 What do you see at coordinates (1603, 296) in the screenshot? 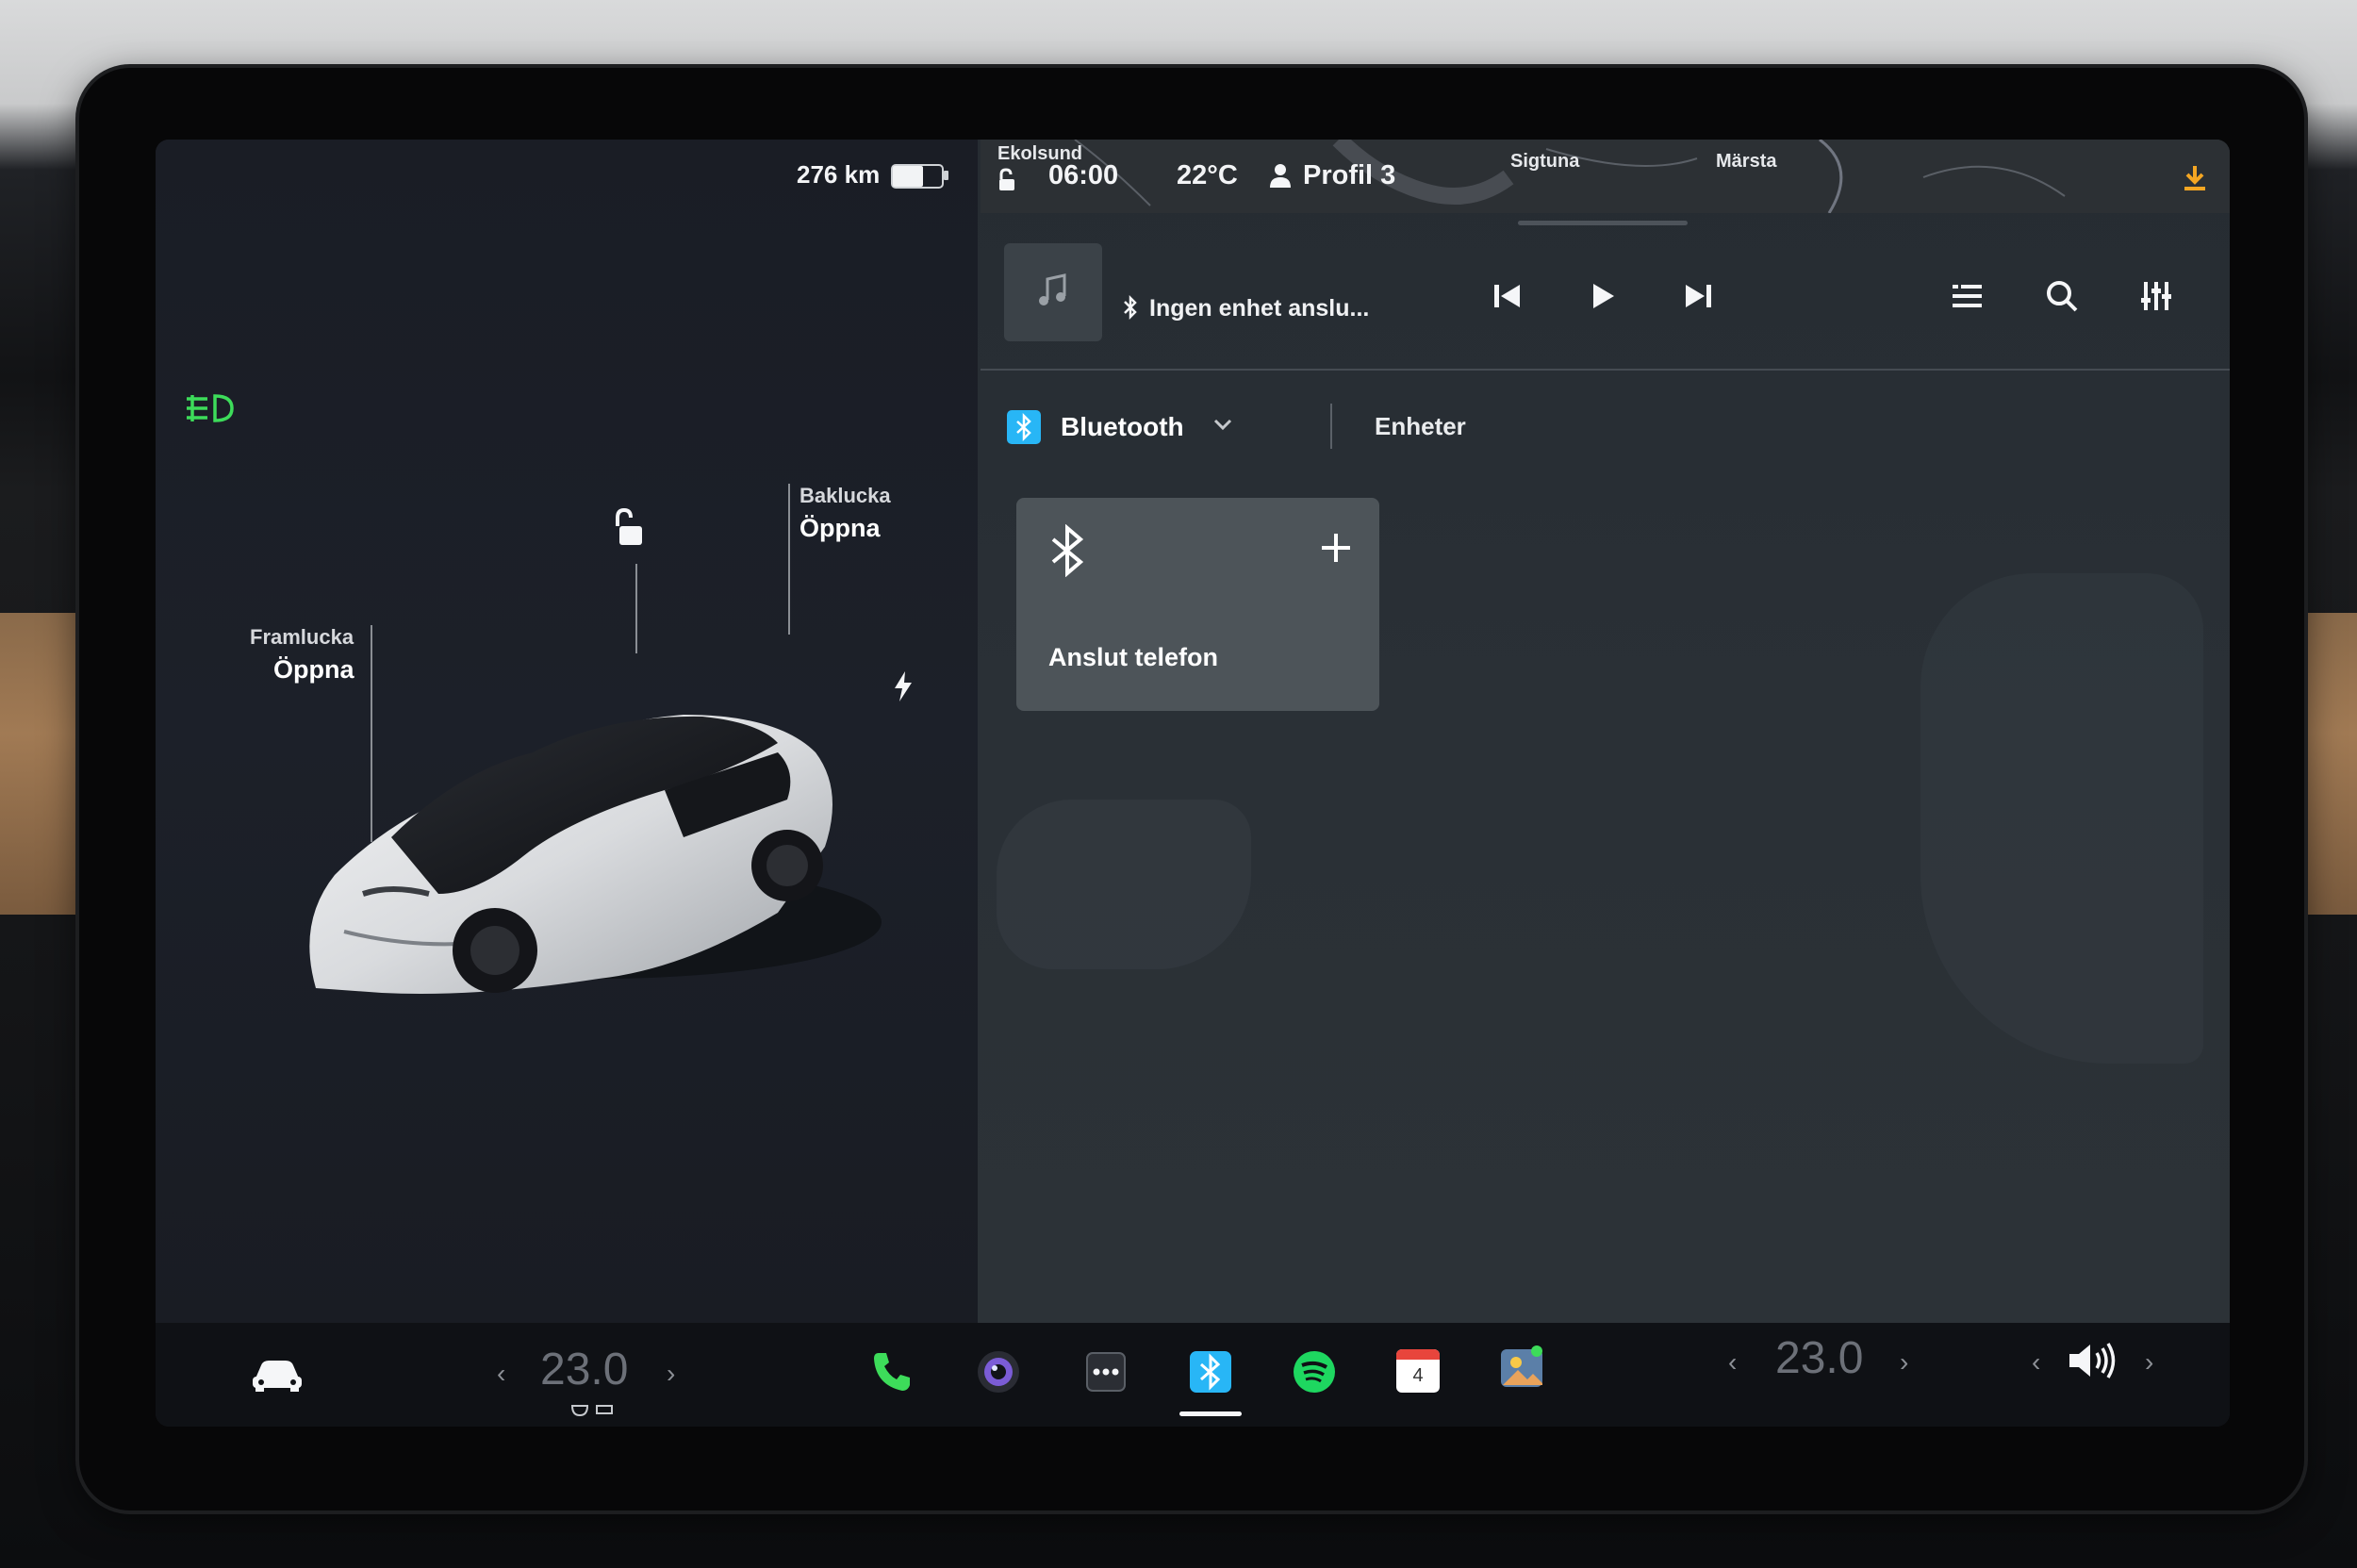
I see `play-button` at bounding box center [1603, 296].